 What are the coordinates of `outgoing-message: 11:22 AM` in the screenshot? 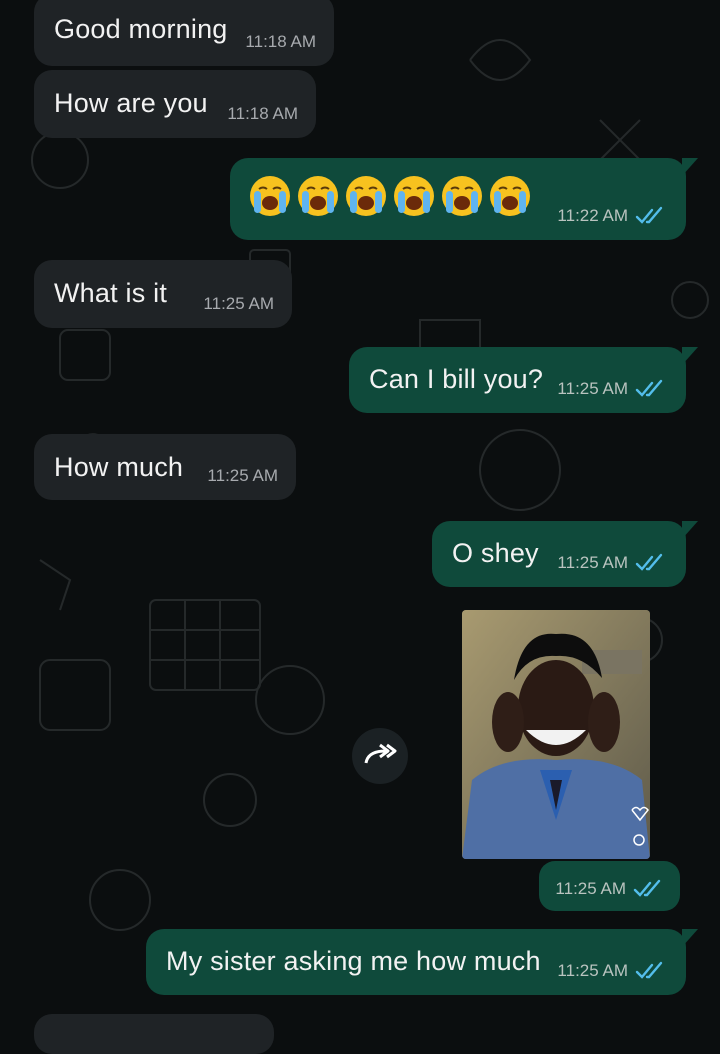 It's located at (464, 199).